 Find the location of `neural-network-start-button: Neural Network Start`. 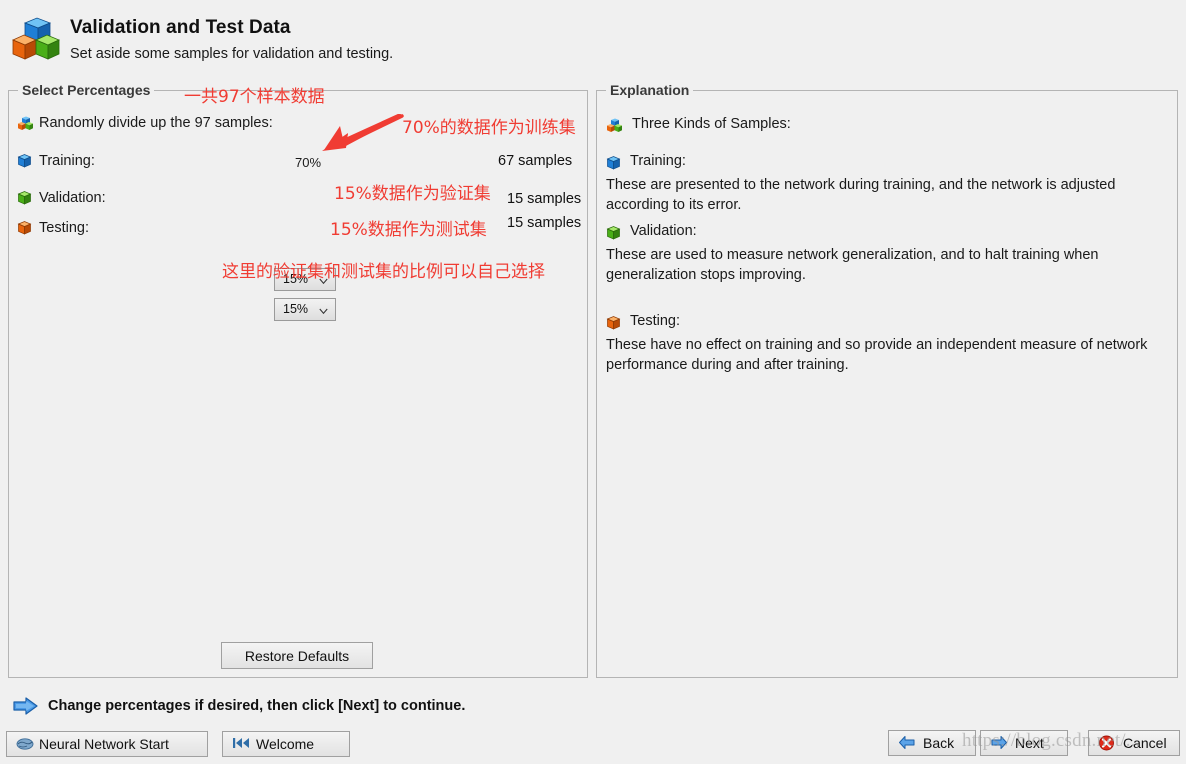

neural-network-start-button: Neural Network Start is located at coordinates (107, 744).